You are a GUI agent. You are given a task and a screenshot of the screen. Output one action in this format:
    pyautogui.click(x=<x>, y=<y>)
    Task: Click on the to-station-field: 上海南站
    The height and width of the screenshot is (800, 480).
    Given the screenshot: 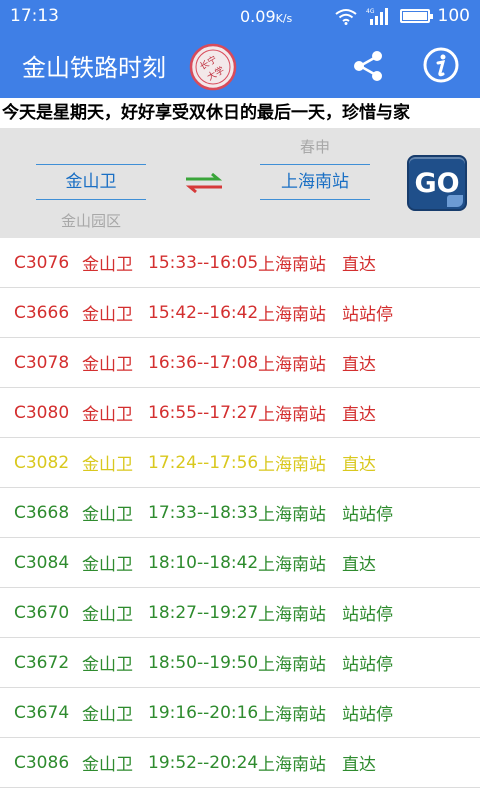 What is the action you would take?
    pyautogui.click(x=315, y=182)
    